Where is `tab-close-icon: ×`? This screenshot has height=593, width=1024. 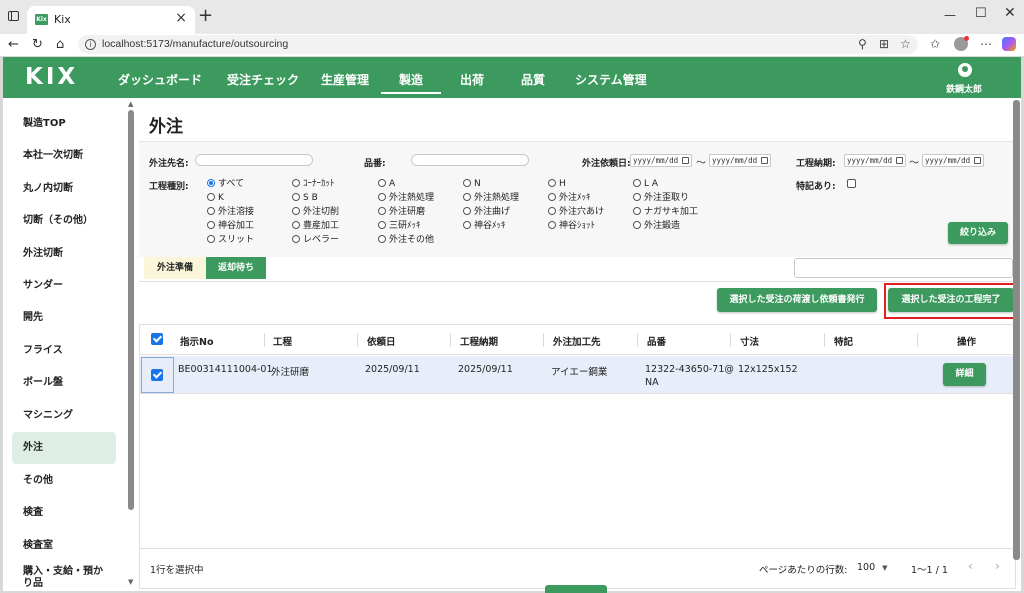
tab-close-icon: × is located at coordinates (181, 18).